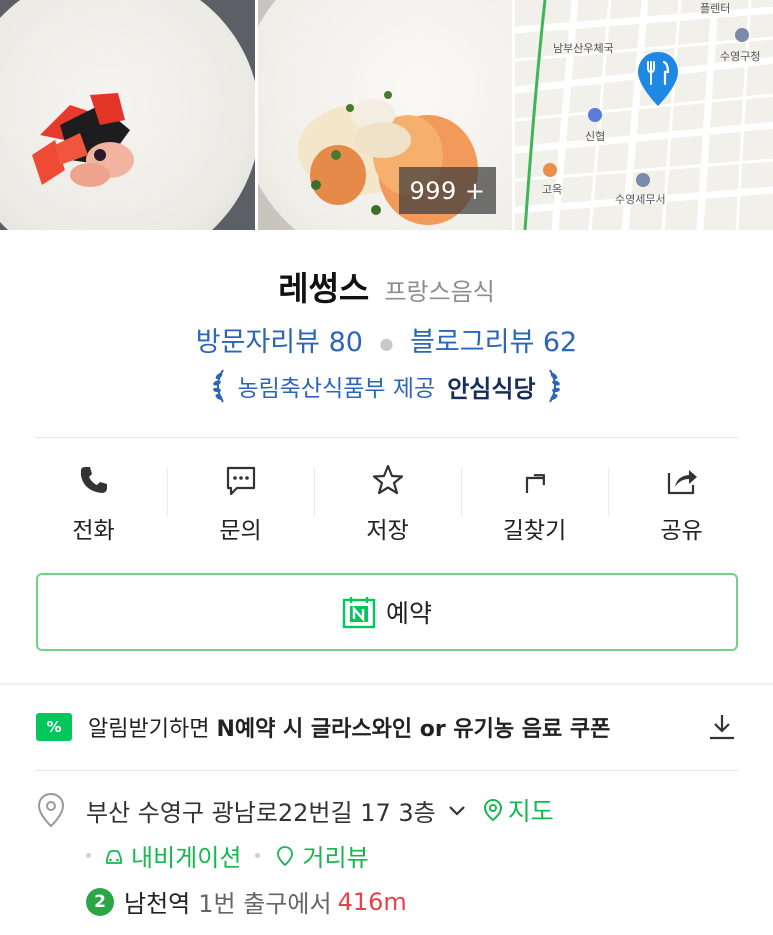  What do you see at coordinates (554, 386) in the screenshot?
I see `laurel-right-icon` at bounding box center [554, 386].